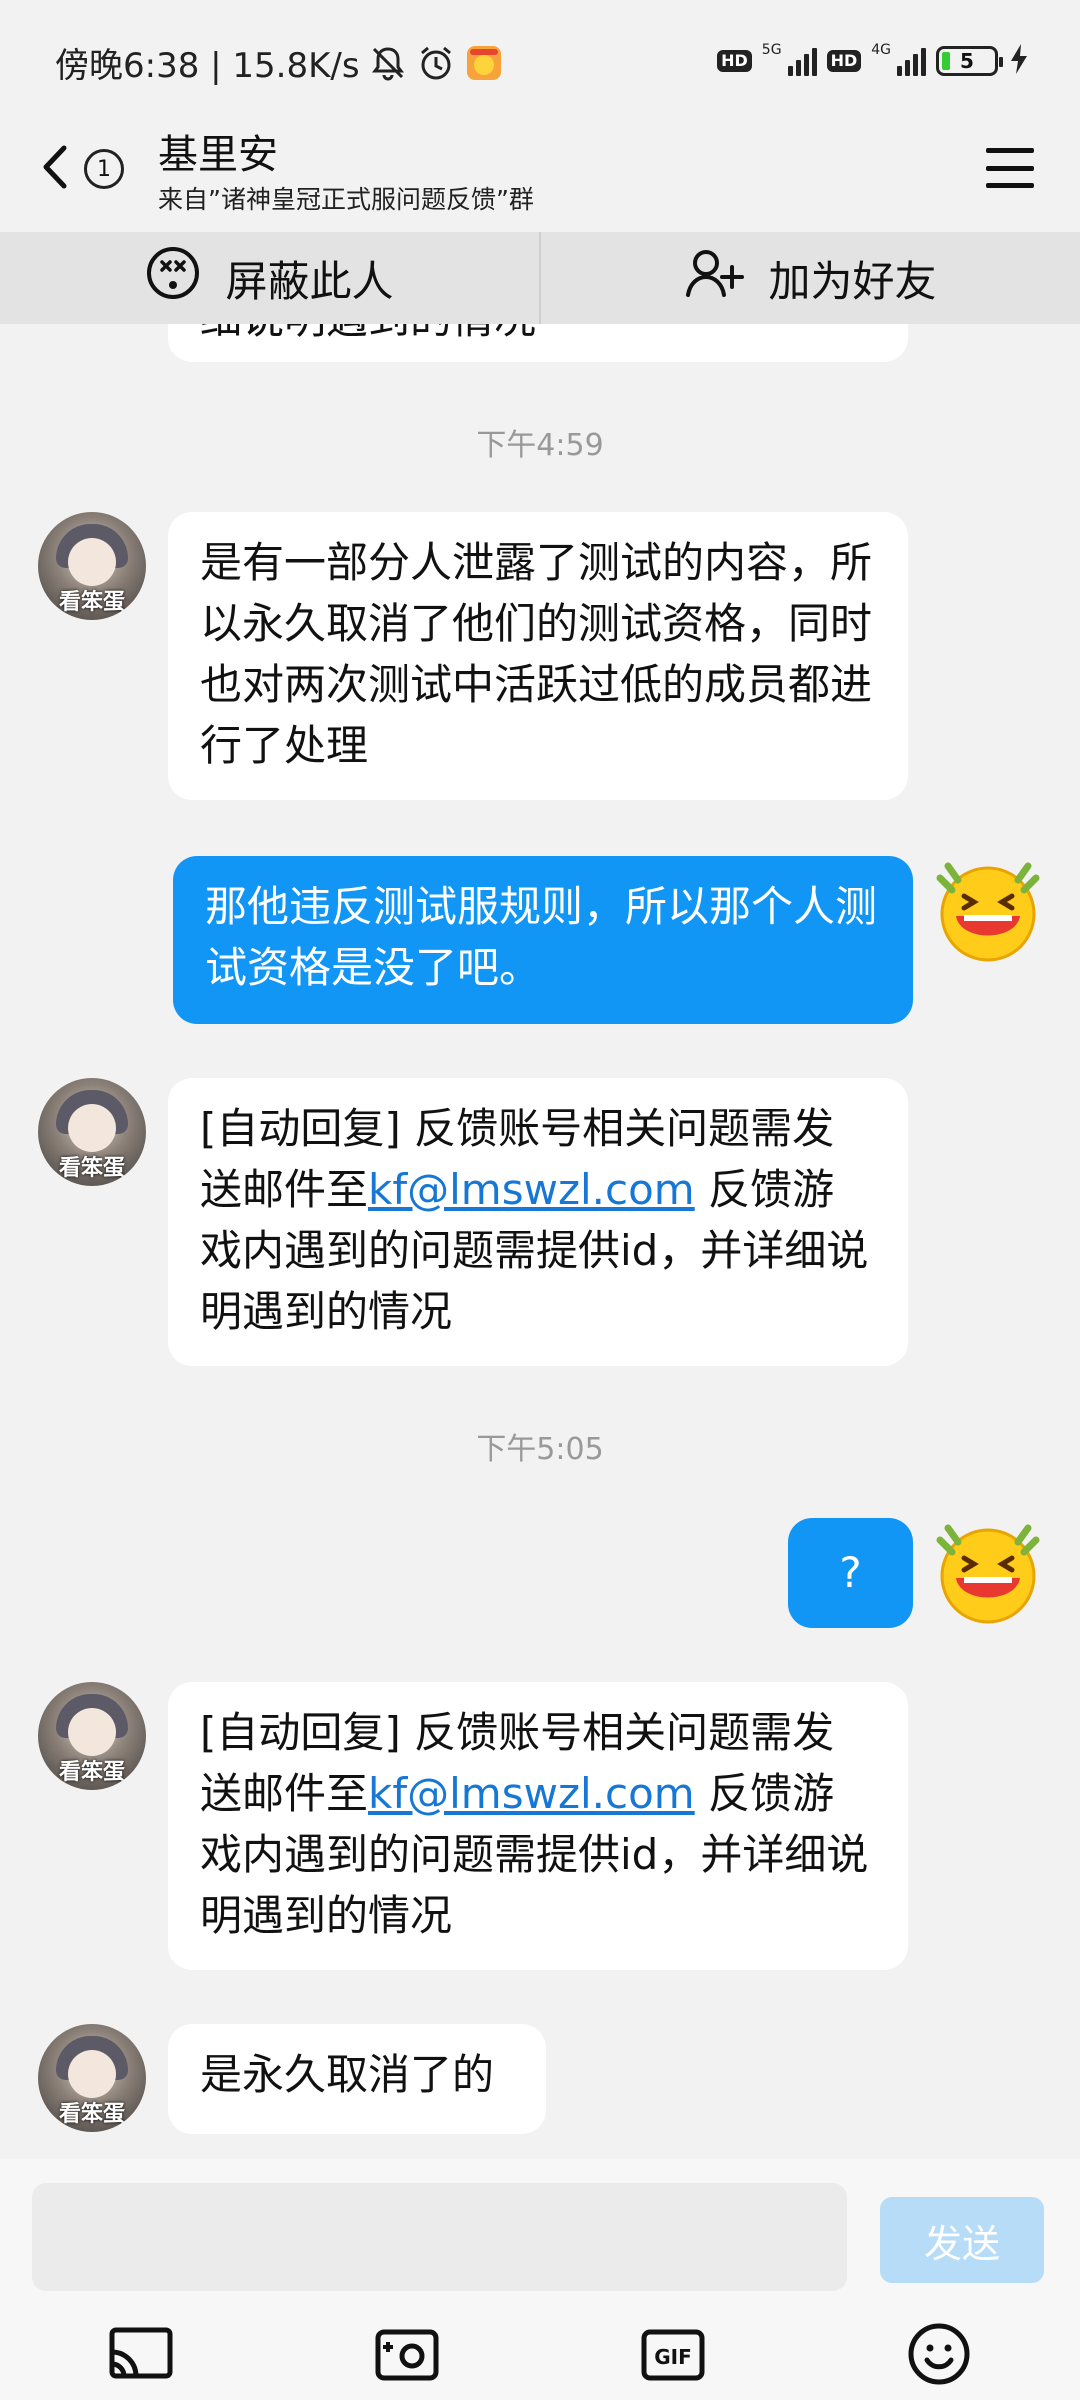  I want to click on block-user-button: 屏蔽此人, so click(269, 278).